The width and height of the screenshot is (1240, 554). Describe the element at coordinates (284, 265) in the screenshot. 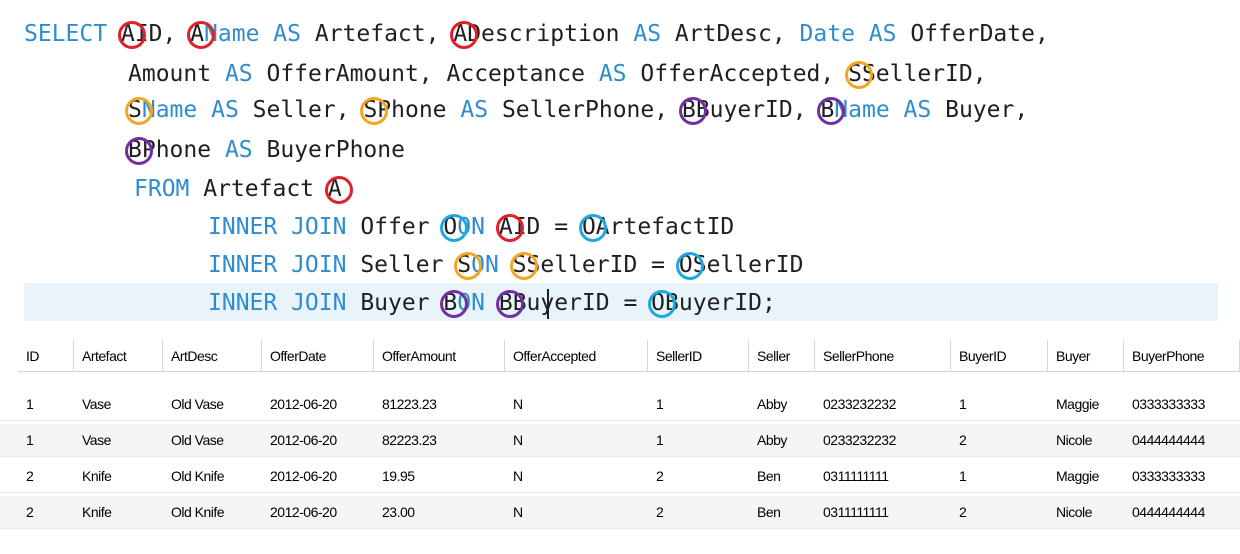

I see `sql-keyword: INNER JOIN` at that location.